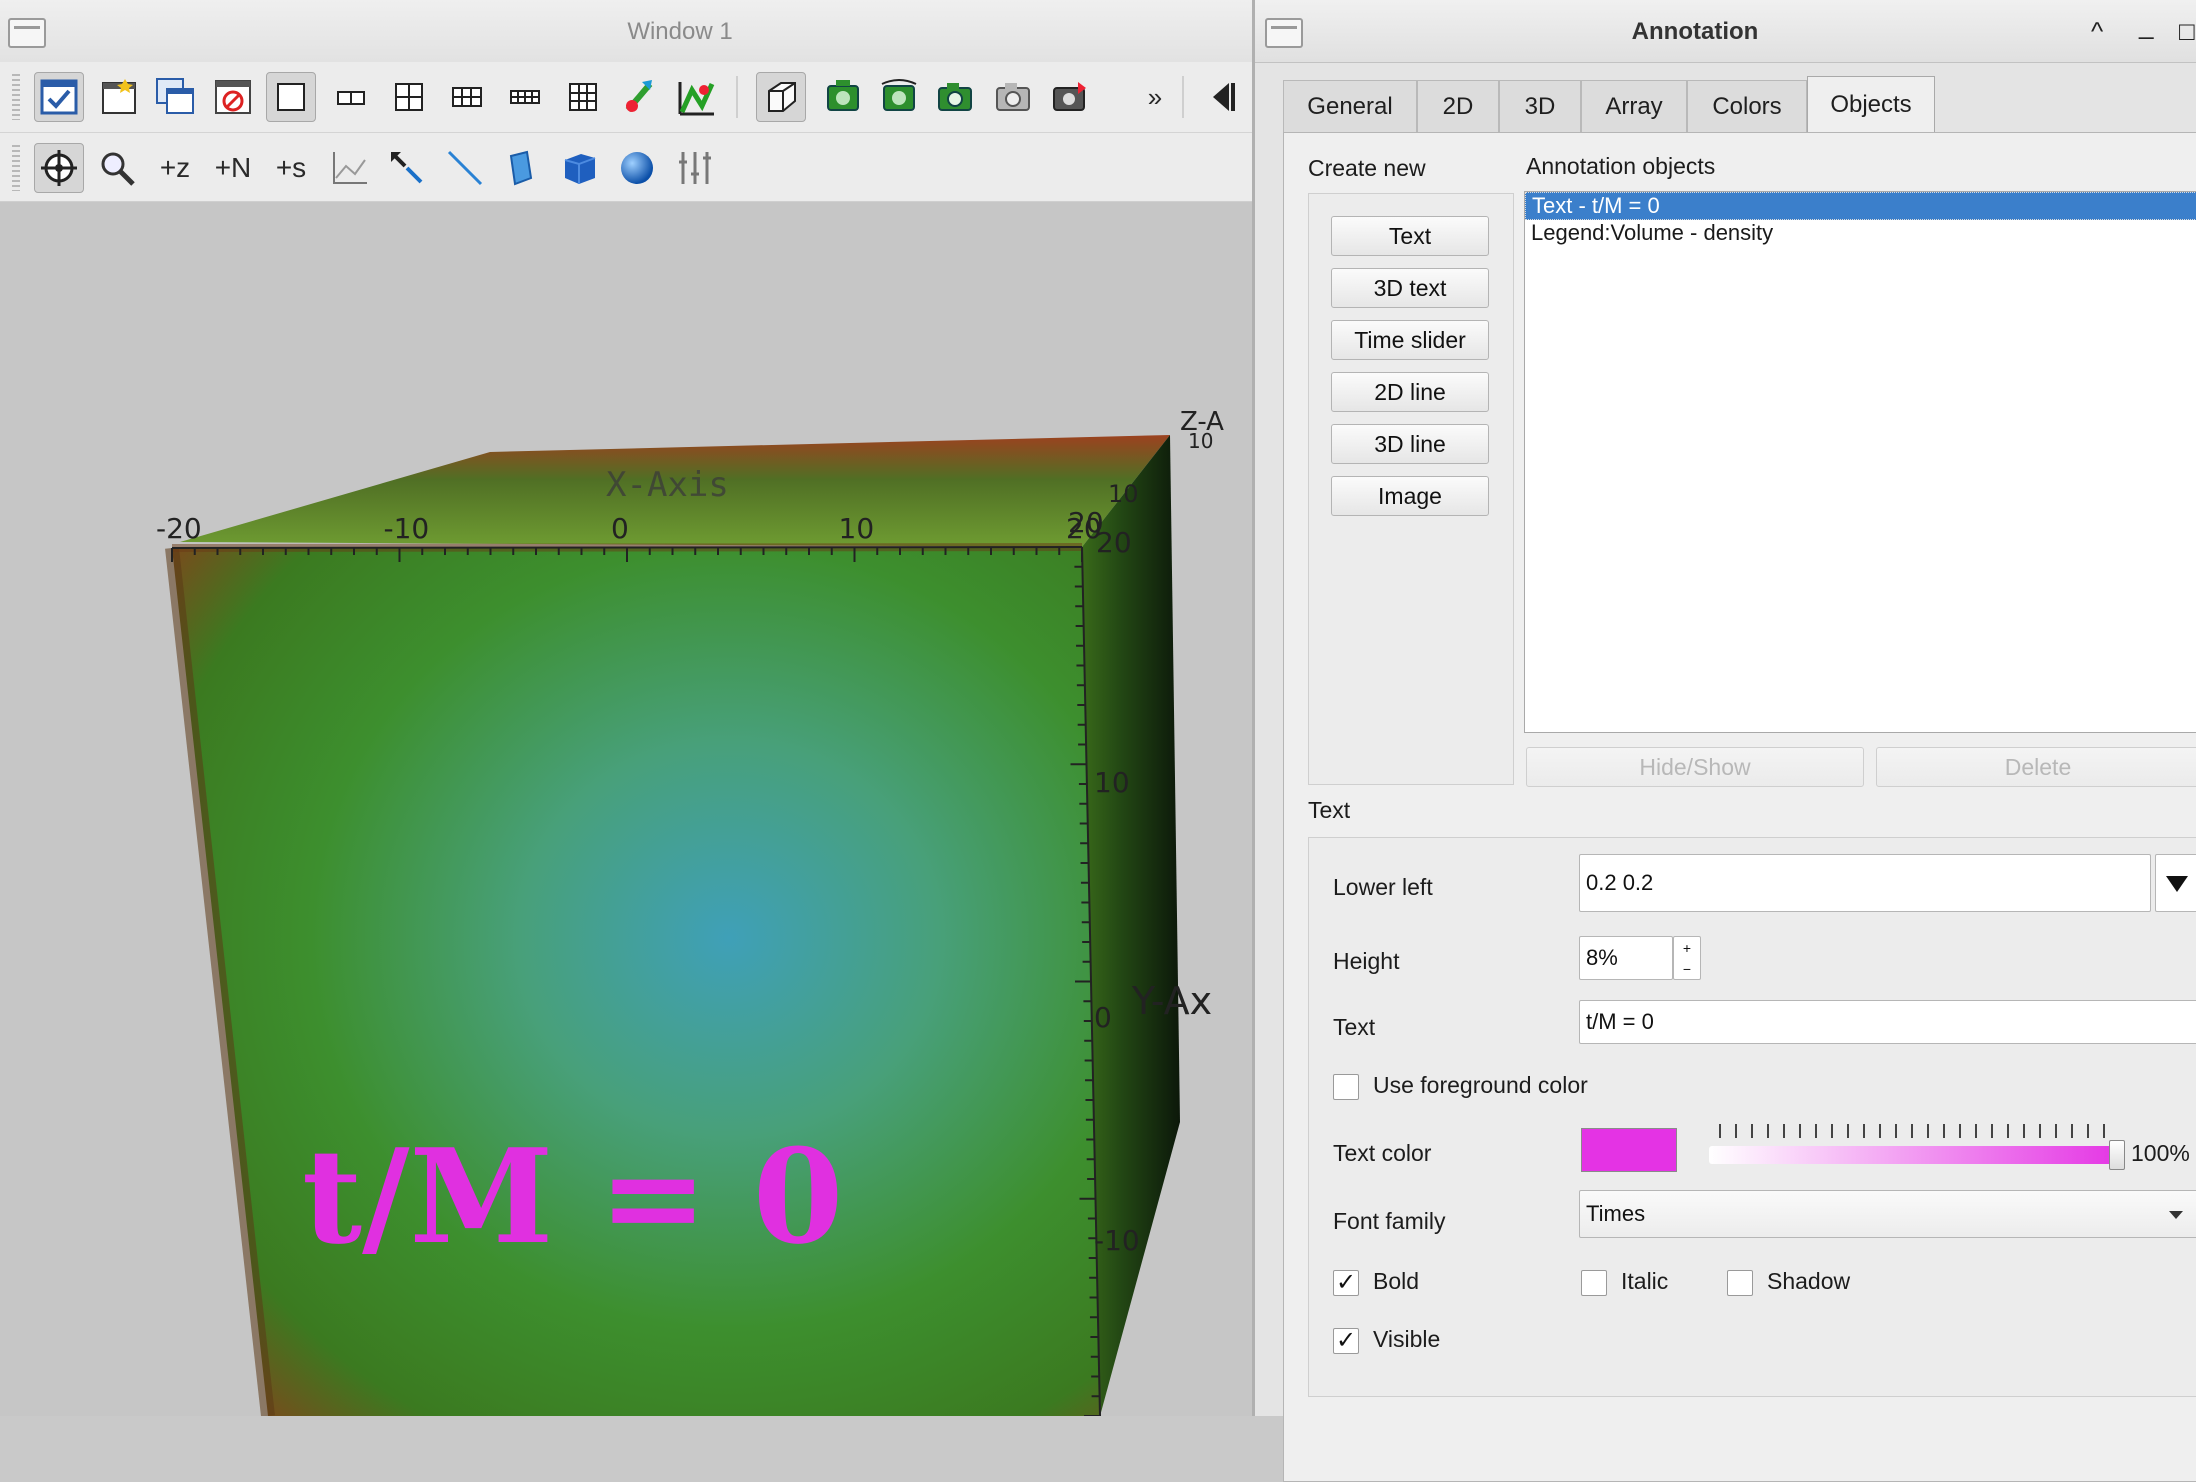 This screenshot has height=1482, width=2196. What do you see at coordinates (1346, 1283) in the screenshot?
I see `bold-checkbox: ✓` at bounding box center [1346, 1283].